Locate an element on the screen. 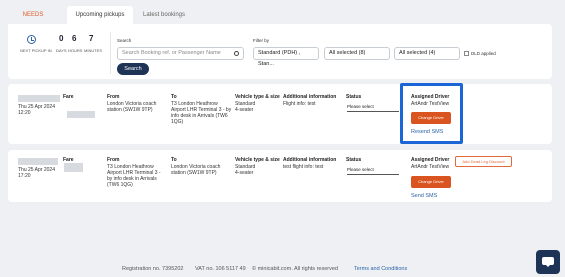 The image size is (565, 277). search-input: Search Booking ref. or Passenger Name is located at coordinates (180, 53).